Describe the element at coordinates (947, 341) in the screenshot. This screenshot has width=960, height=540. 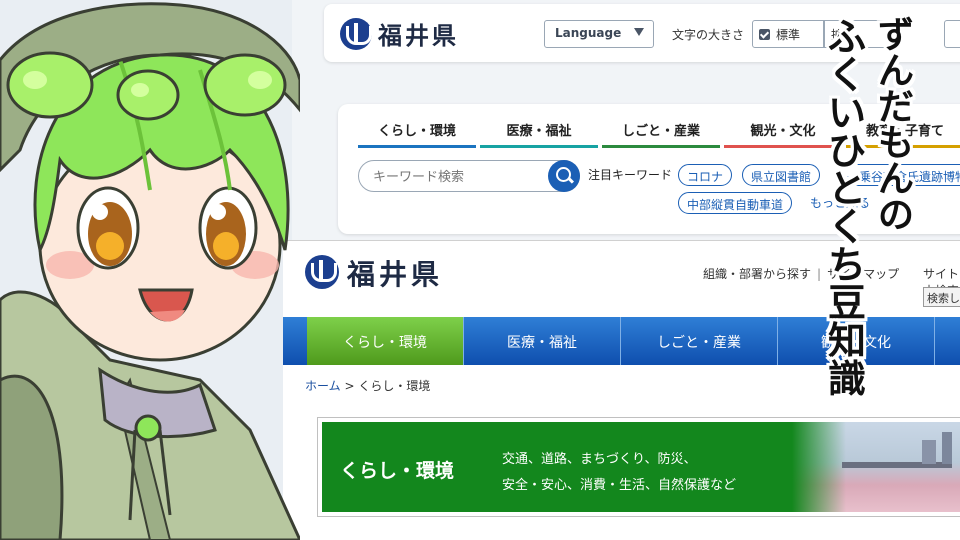
I see `old-nav-tab-next` at that location.